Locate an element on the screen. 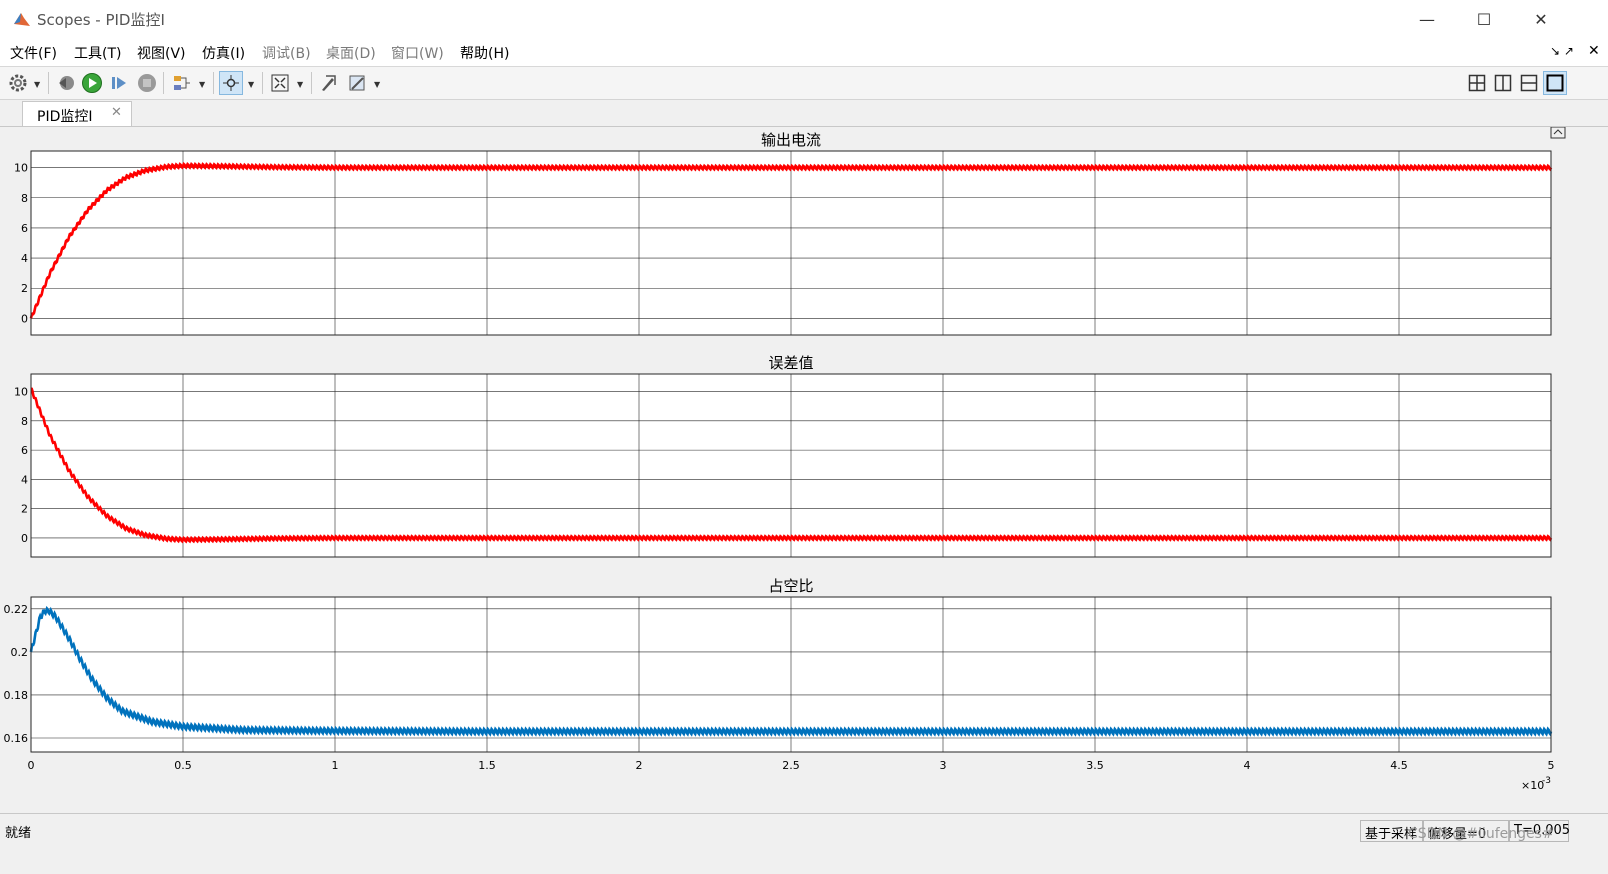 The width and height of the screenshot is (1608, 874). tab-close-icon: ✕ is located at coordinates (116, 112).